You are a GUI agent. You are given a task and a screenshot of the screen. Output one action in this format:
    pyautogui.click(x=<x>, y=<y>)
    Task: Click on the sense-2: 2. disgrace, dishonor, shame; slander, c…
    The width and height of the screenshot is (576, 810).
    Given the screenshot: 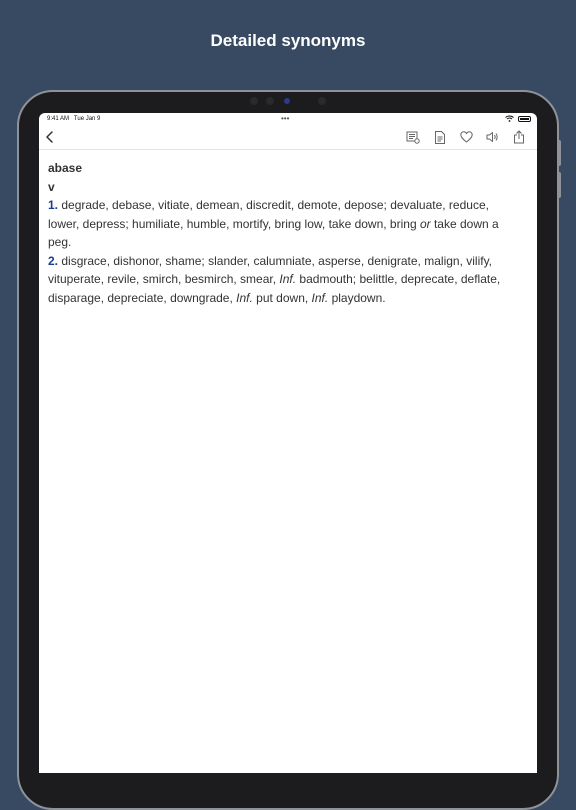 What is the action you would take?
    pyautogui.click(x=284, y=280)
    